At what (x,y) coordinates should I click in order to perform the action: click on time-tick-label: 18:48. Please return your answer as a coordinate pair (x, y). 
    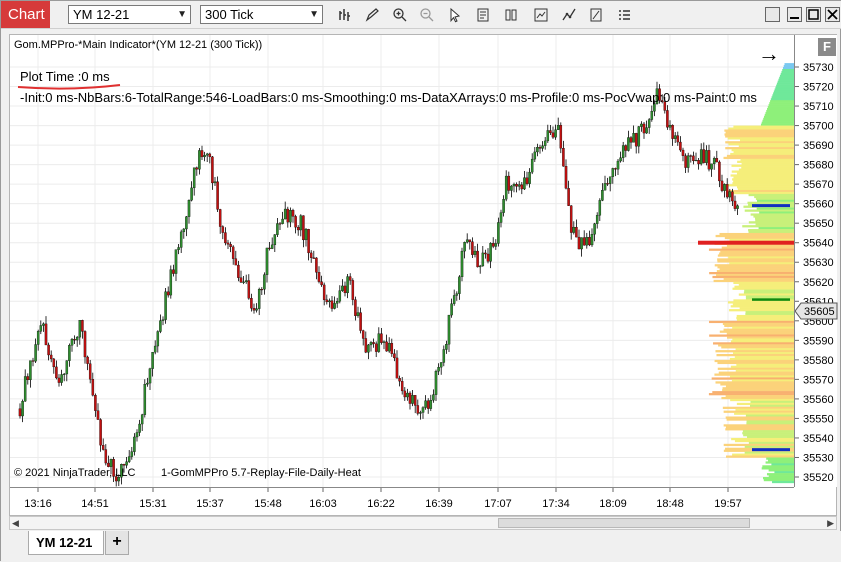
    Looking at the image, I should click on (670, 504).